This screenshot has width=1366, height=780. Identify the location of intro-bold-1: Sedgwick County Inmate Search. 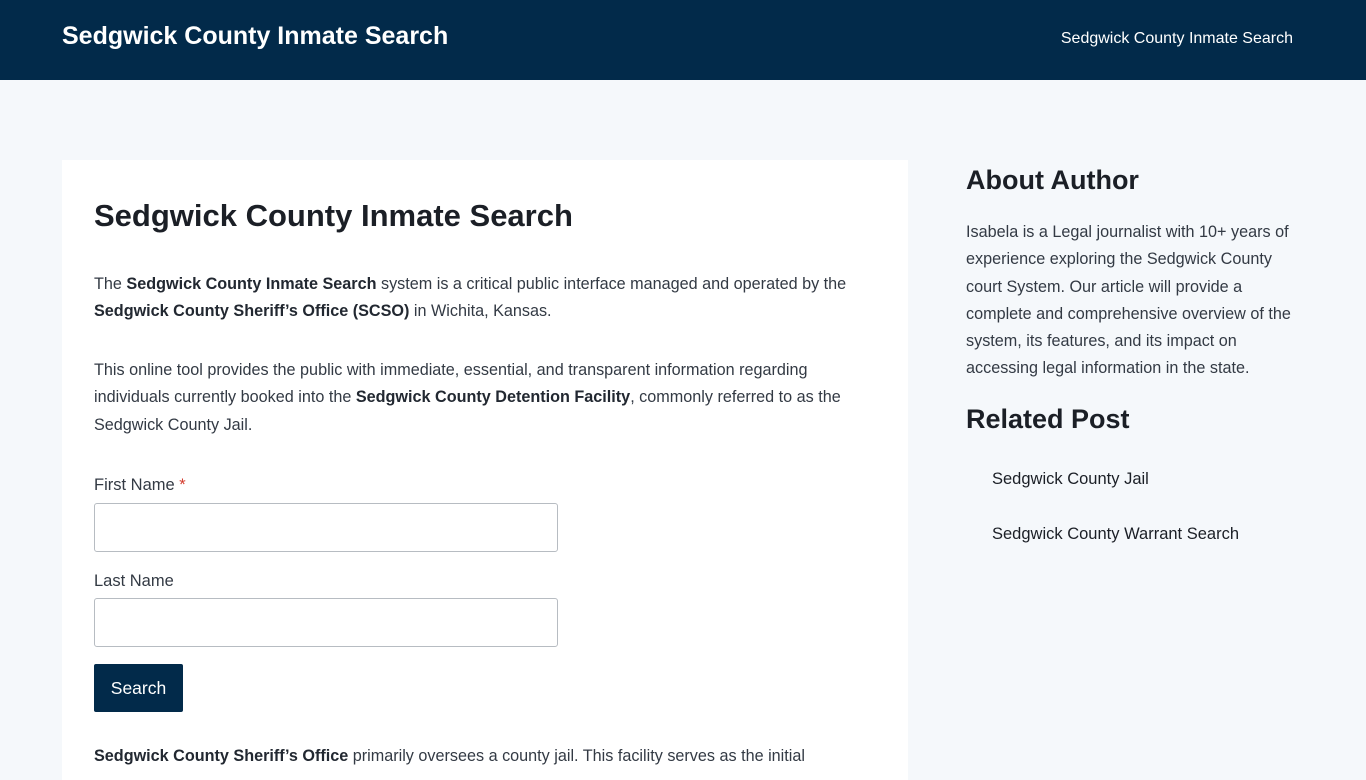
(251, 284).